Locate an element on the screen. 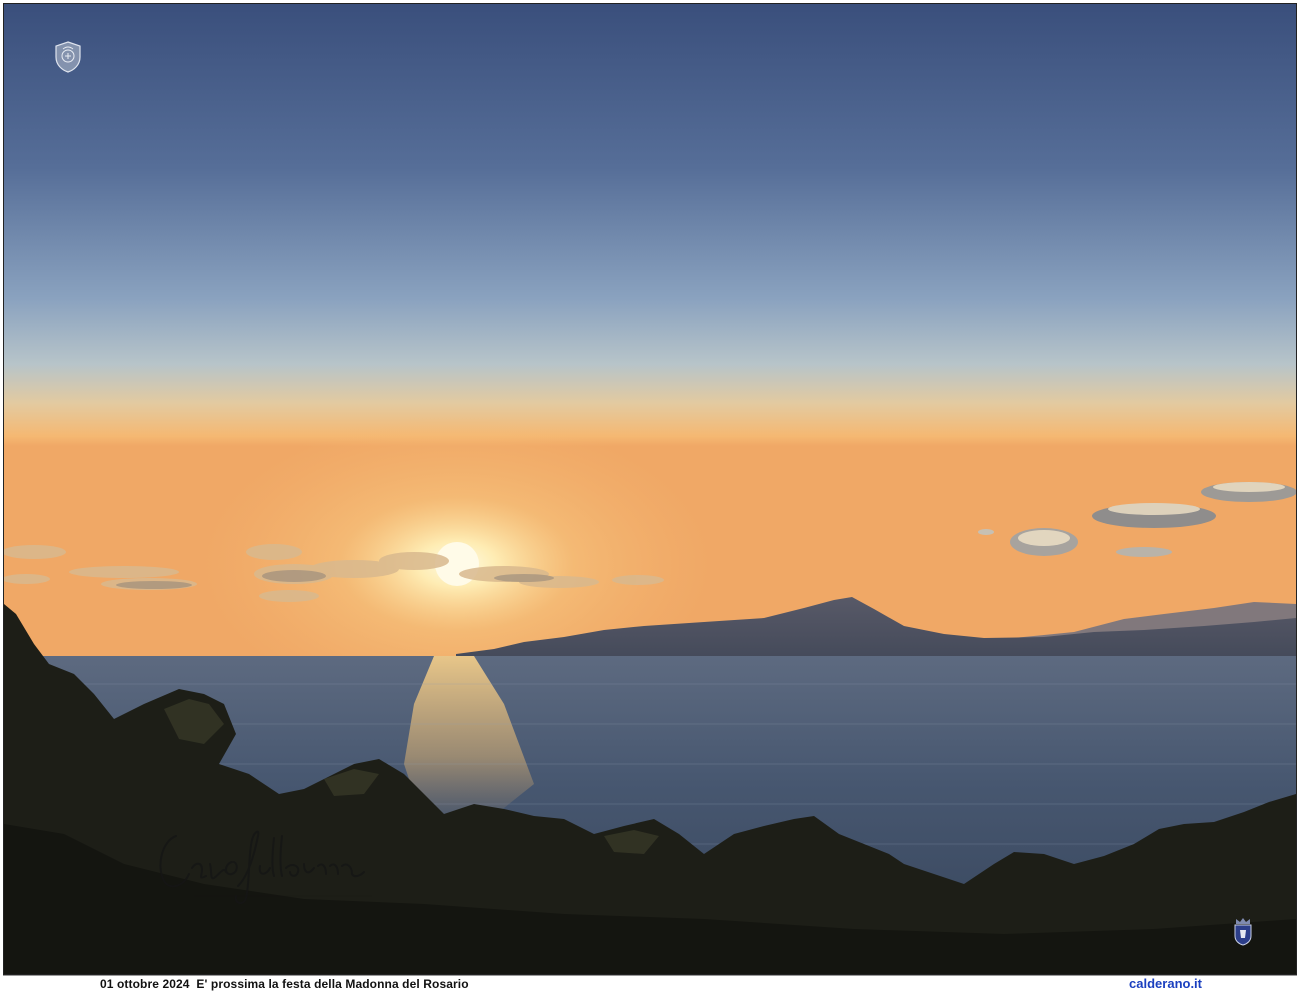 This screenshot has width=1300, height=993. coat-of-arms-icon is located at coordinates (1243, 932).